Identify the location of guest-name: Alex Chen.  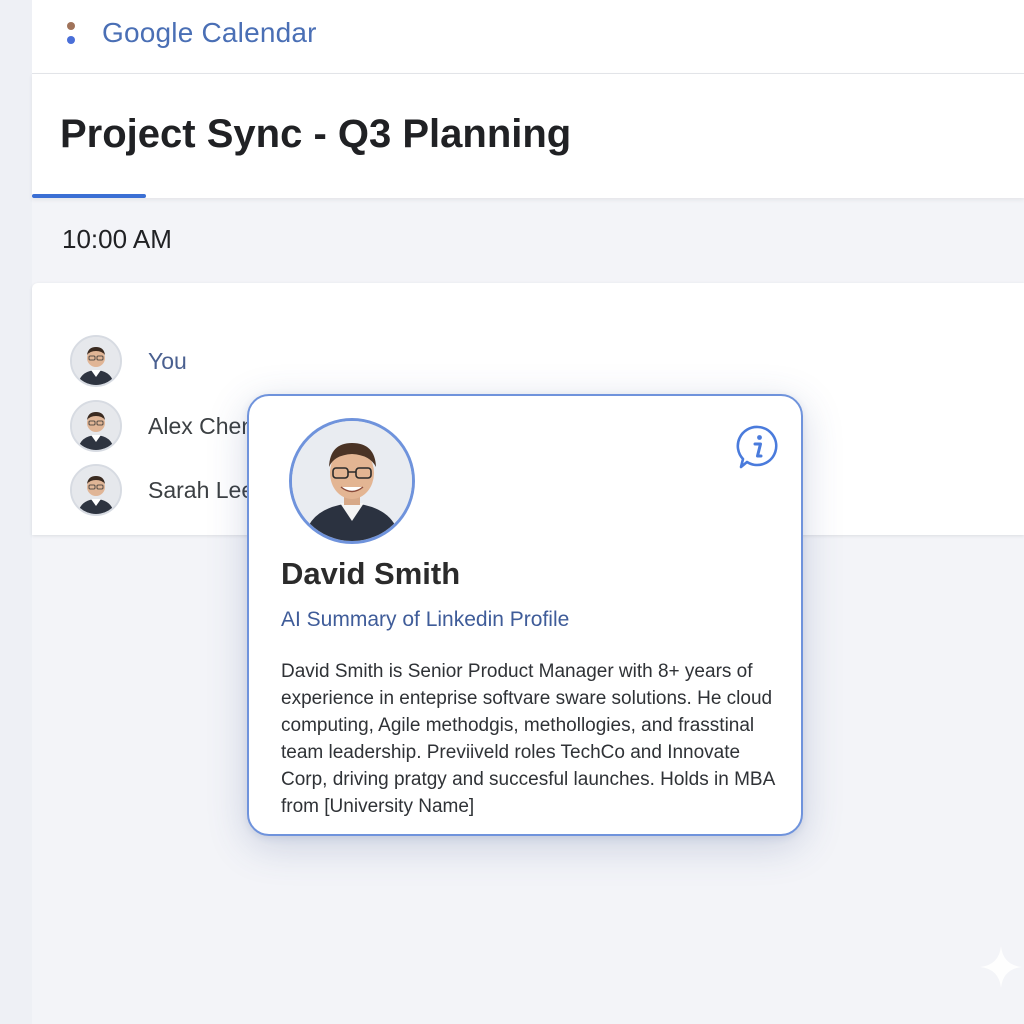
(201, 425).